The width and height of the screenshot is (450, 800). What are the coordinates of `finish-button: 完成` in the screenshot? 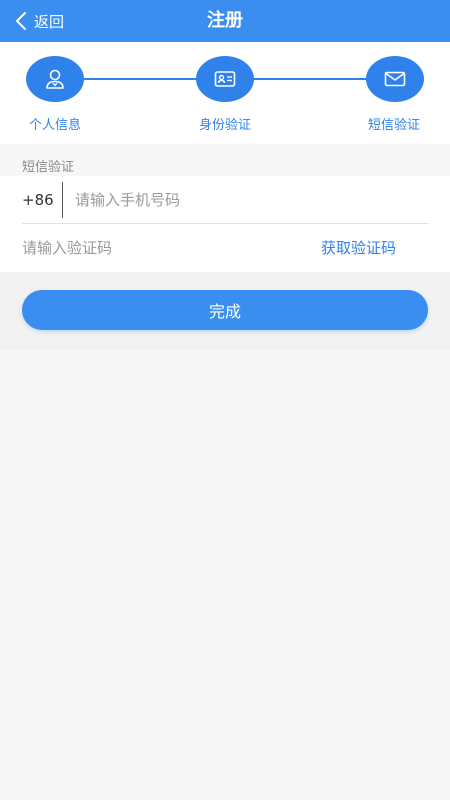 It's located at (225, 310).